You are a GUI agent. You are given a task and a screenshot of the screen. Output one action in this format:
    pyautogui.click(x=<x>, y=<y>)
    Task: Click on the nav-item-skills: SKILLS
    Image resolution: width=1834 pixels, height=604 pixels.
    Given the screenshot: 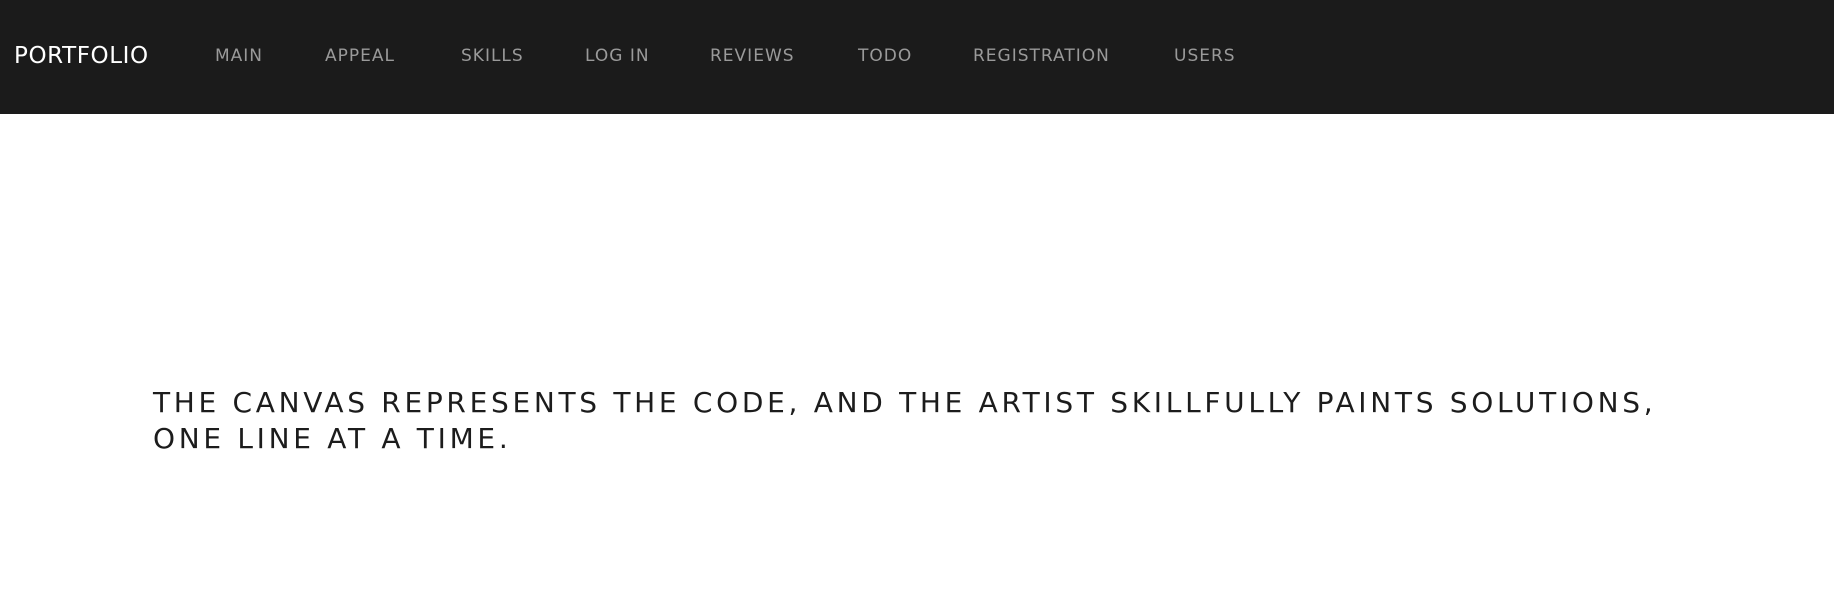 What is the action you would take?
    pyautogui.click(x=492, y=57)
    